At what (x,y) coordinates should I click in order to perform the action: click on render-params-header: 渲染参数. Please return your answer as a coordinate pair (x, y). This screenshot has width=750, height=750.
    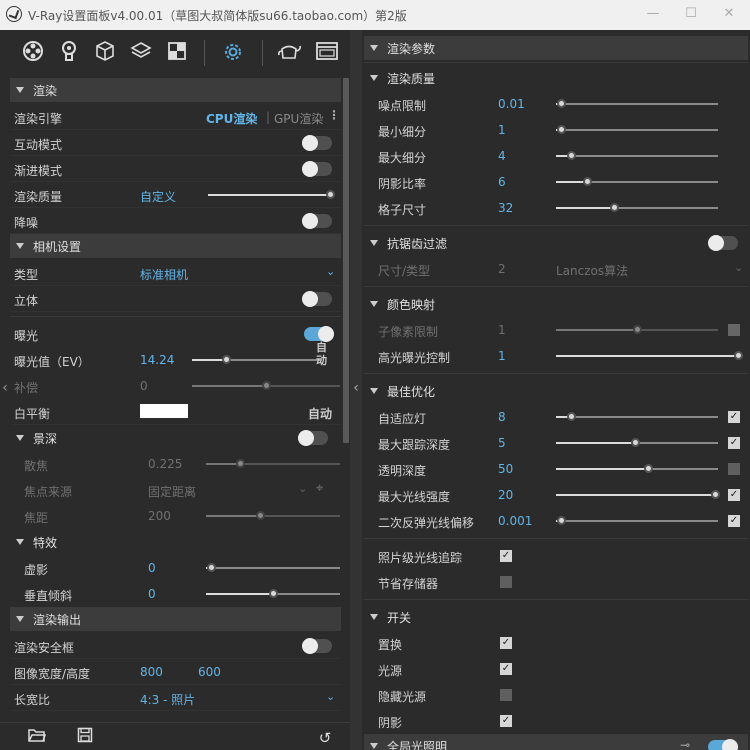
    Looking at the image, I should click on (556, 48).